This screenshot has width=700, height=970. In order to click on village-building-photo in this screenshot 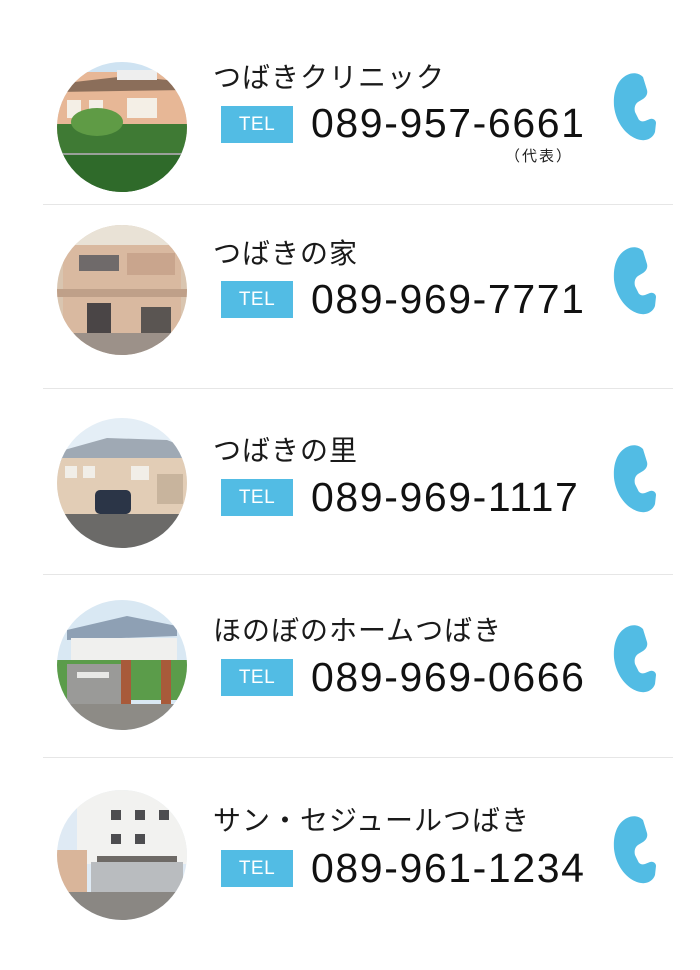, I will do `click(122, 483)`.